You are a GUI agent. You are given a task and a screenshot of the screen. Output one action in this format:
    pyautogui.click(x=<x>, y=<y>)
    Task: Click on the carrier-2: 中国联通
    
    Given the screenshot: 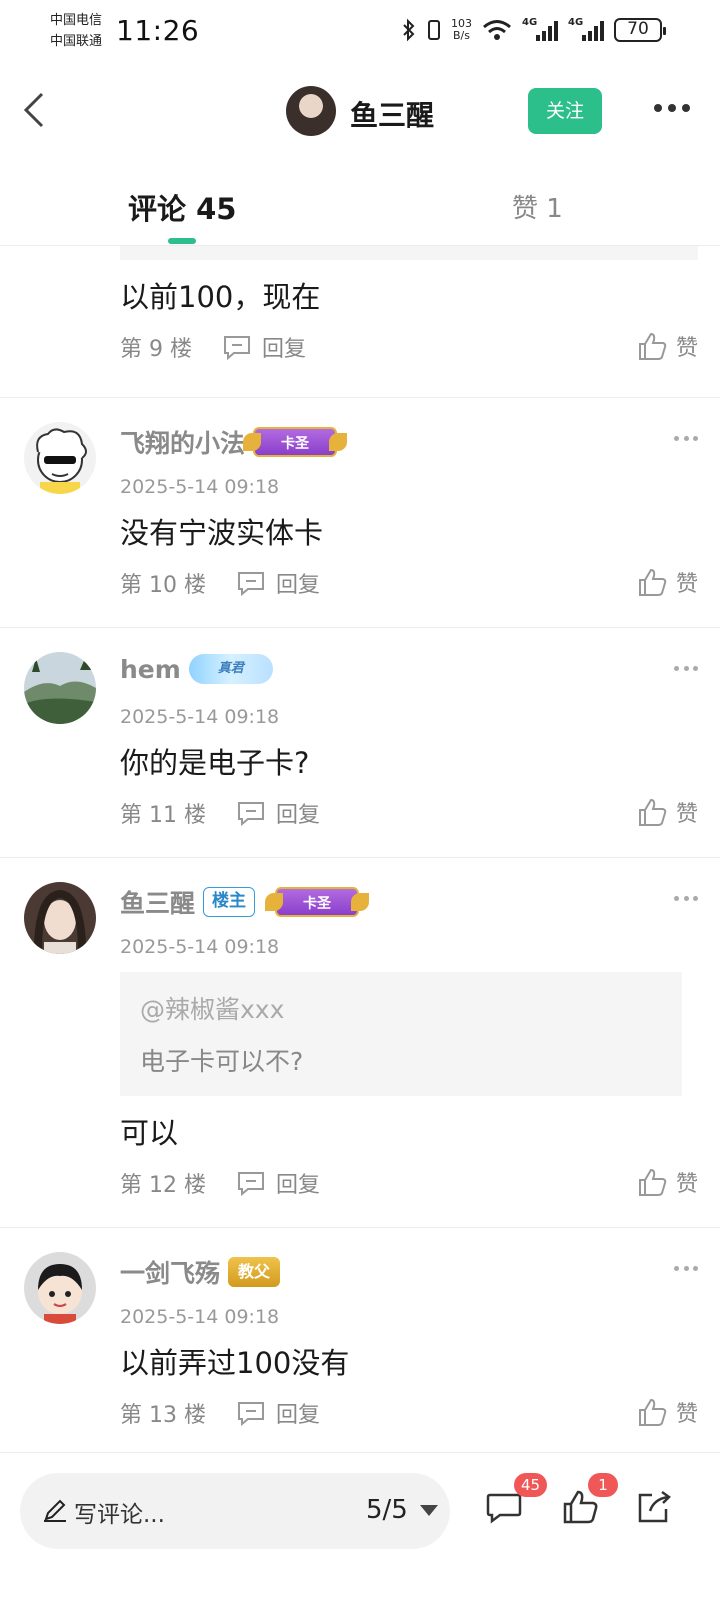 What is the action you would take?
    pyautogui.click(x=76, y=41)
    